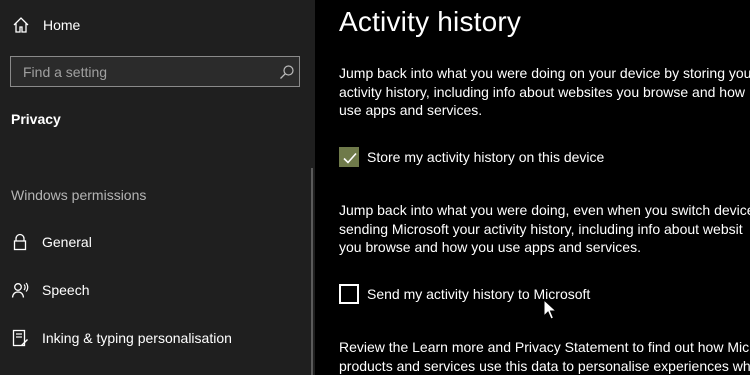 This screenshot has height=375, width=750. What do you see at coordinates (20, 242) in the screenshot?
I see `lock-icon` at bounding box center [20, 242].